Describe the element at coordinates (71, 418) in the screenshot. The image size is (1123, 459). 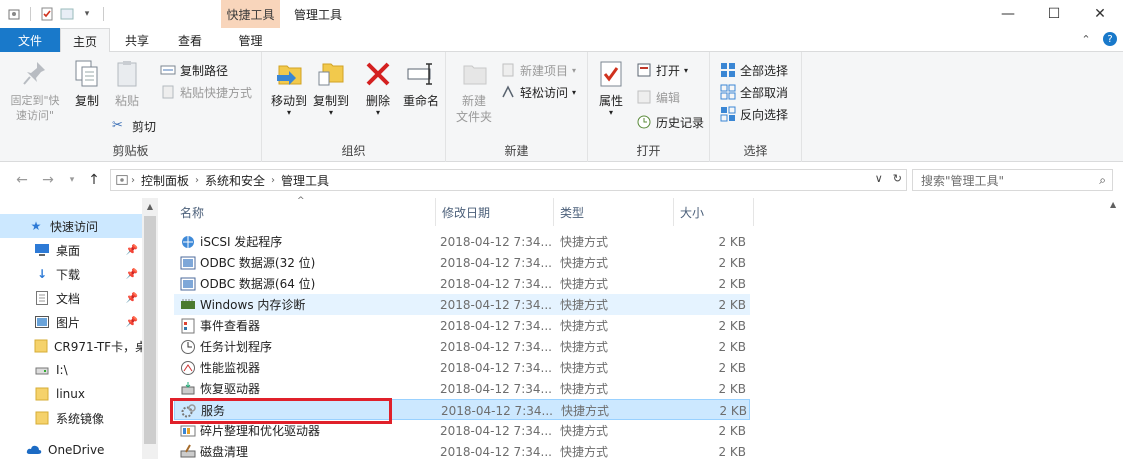
I see `nav-folder-system-image: 系统镜像` at that location.